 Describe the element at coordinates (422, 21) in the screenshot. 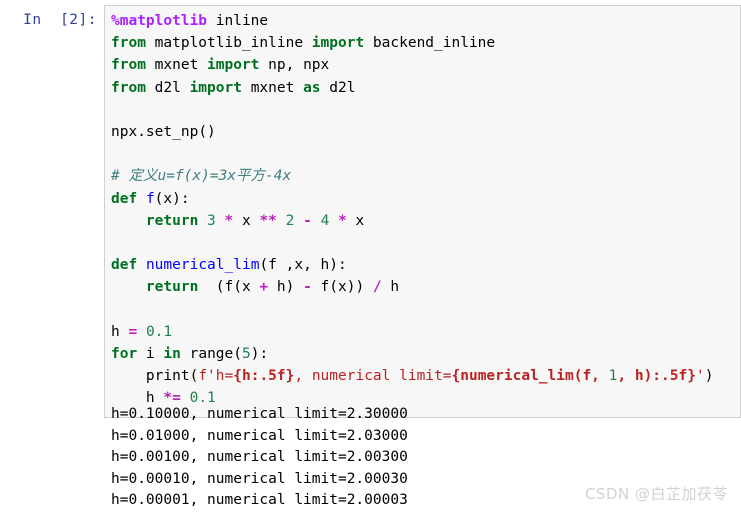

I see `code-line: %matplotlib inline` at that location.